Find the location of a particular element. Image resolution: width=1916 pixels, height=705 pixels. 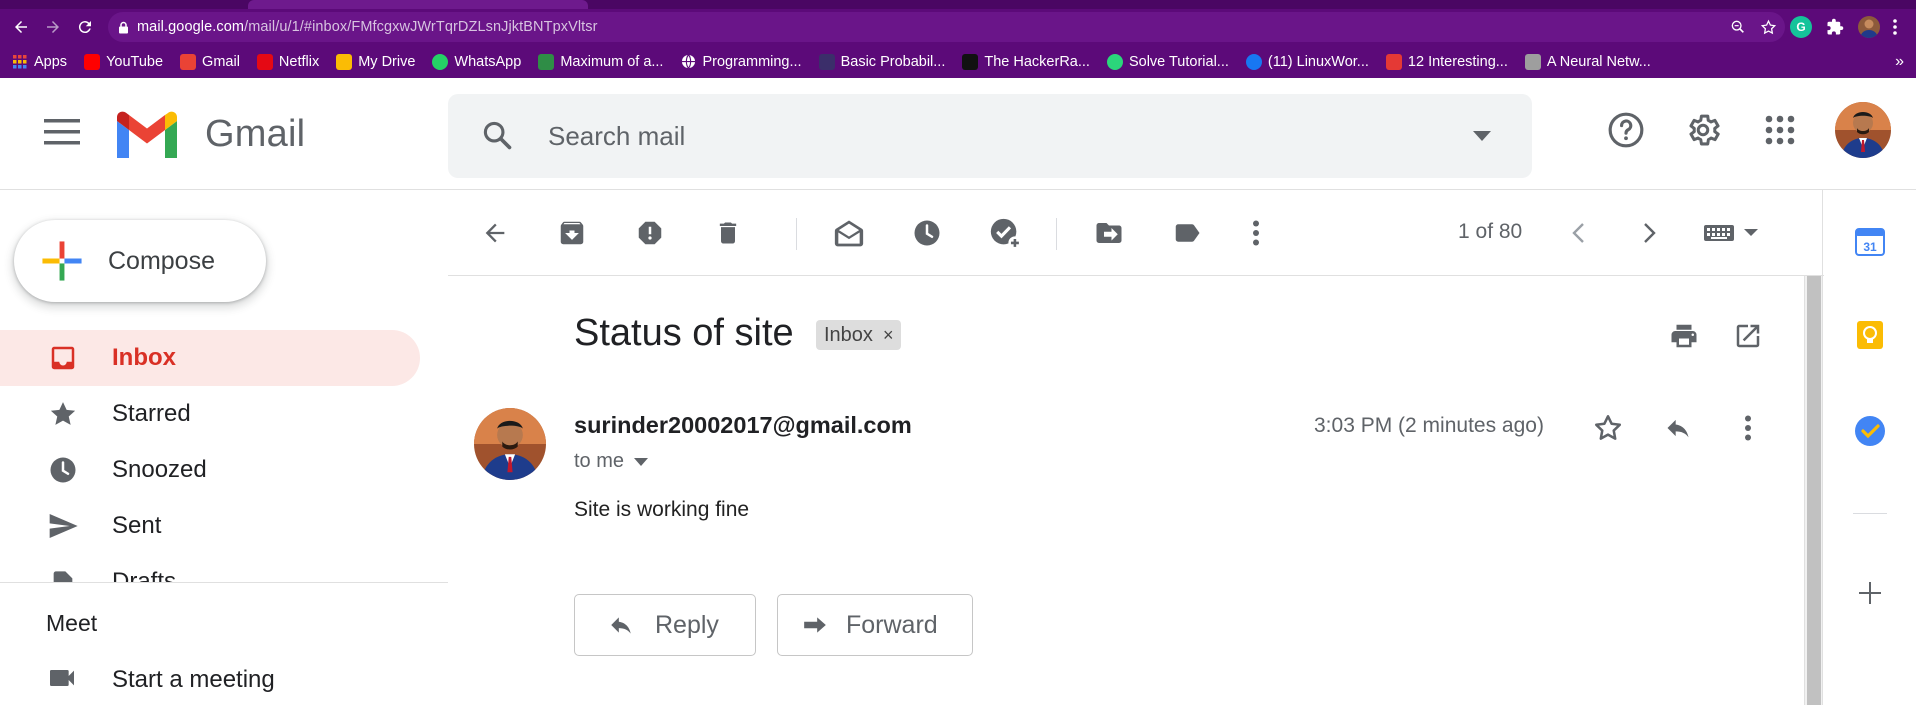

meet-divider is located at coordinates (224, 582).